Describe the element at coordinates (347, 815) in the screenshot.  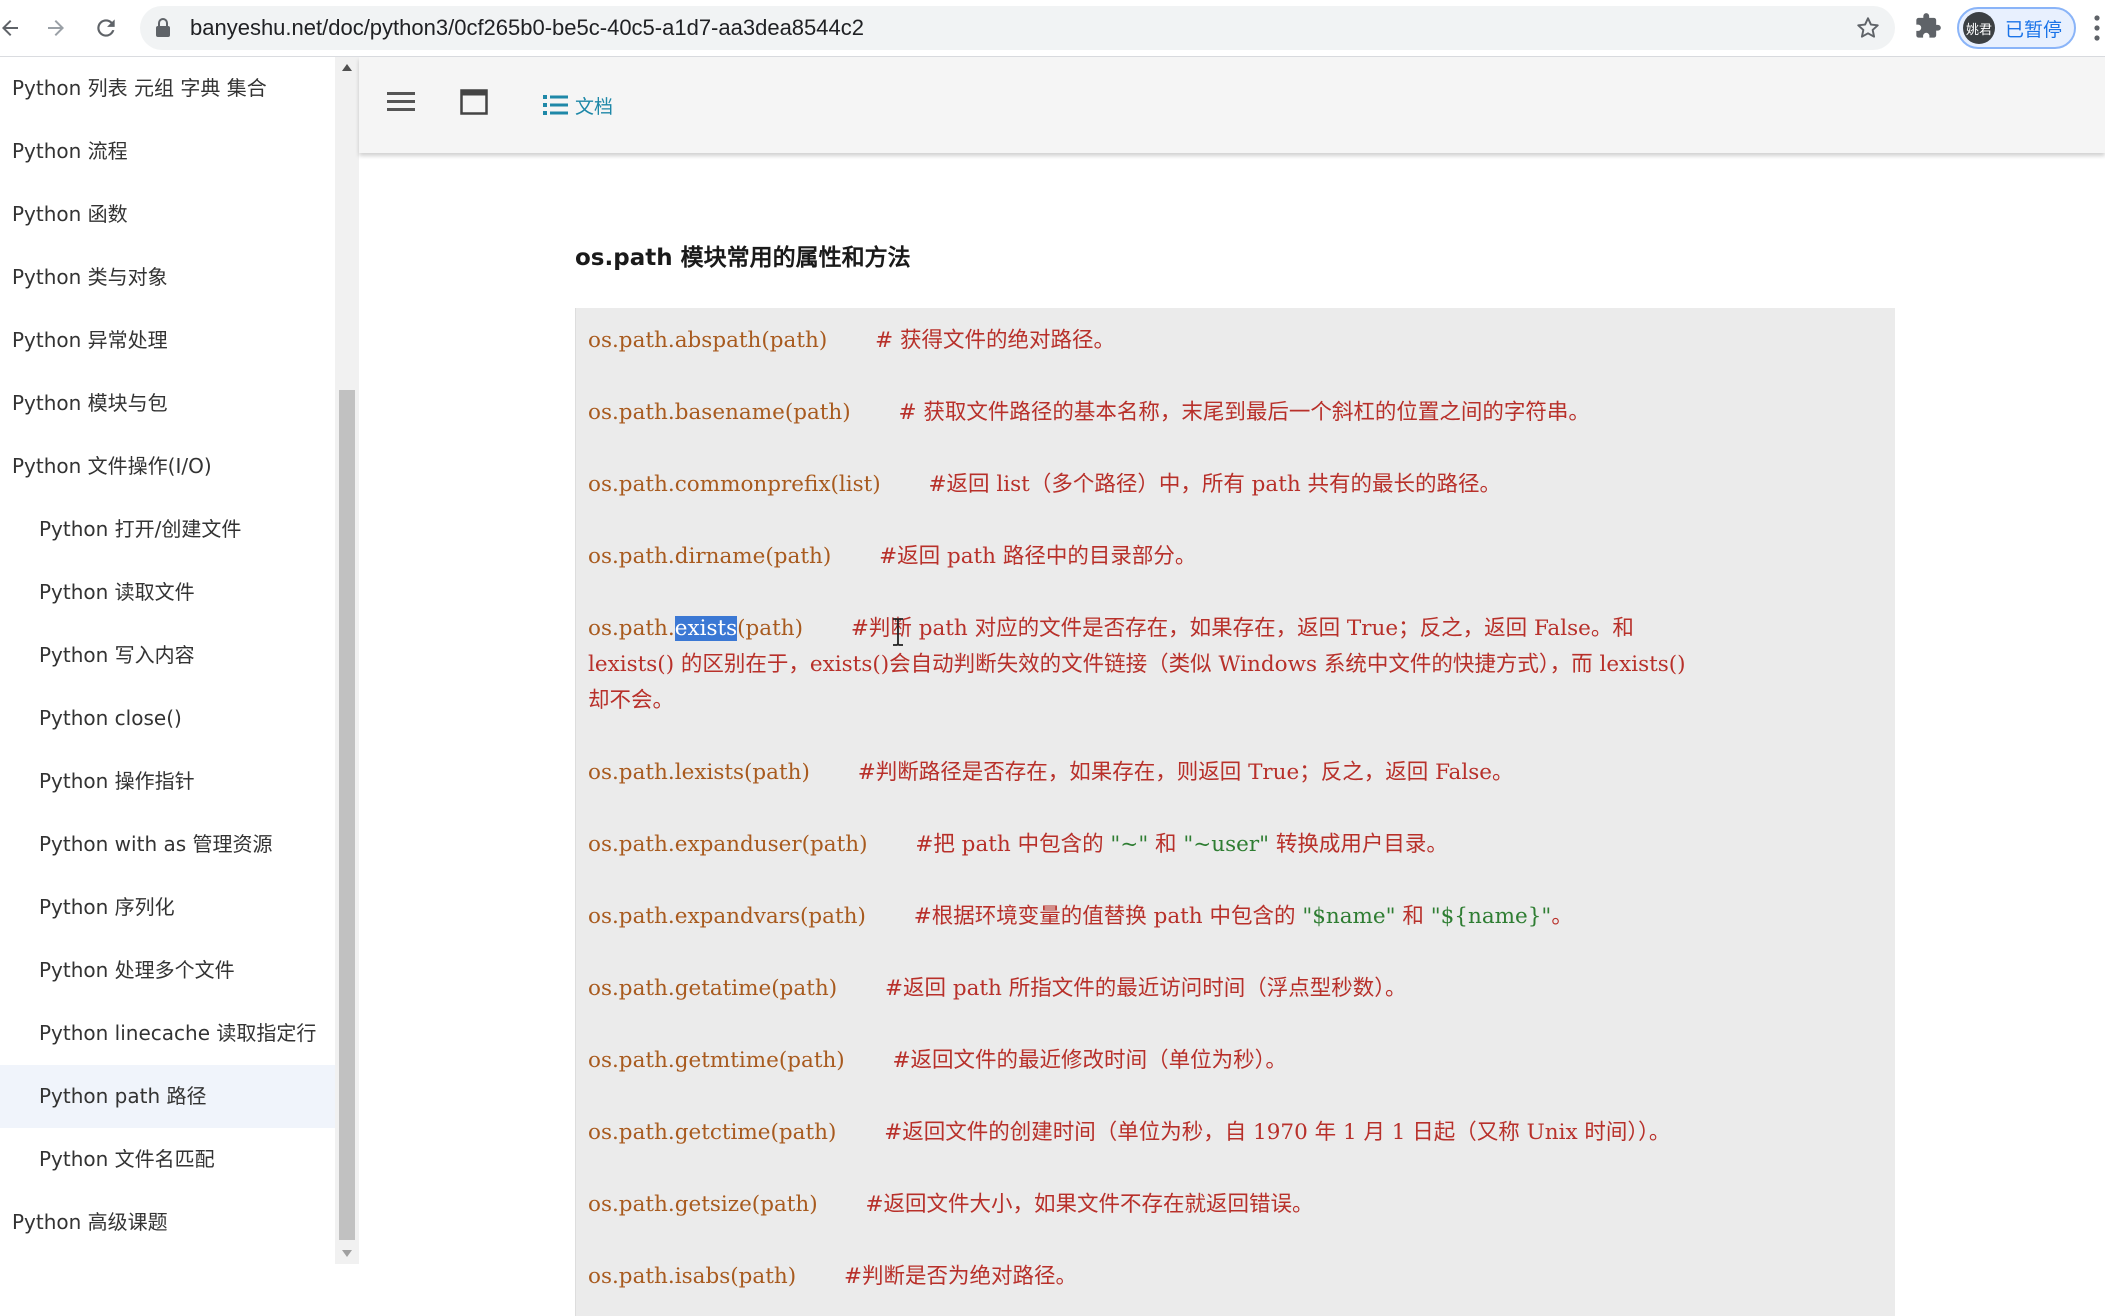
I see `scrollbar-thumb` at that location.